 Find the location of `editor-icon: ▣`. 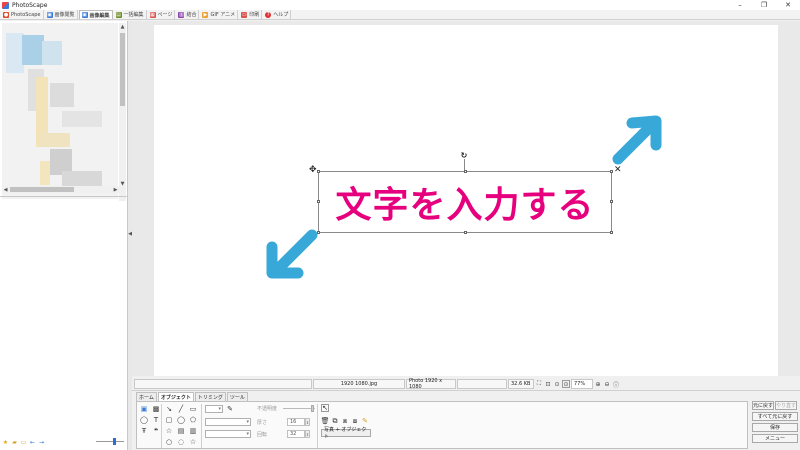

editor-icon: ▣ is located at coordinates (84, 15).